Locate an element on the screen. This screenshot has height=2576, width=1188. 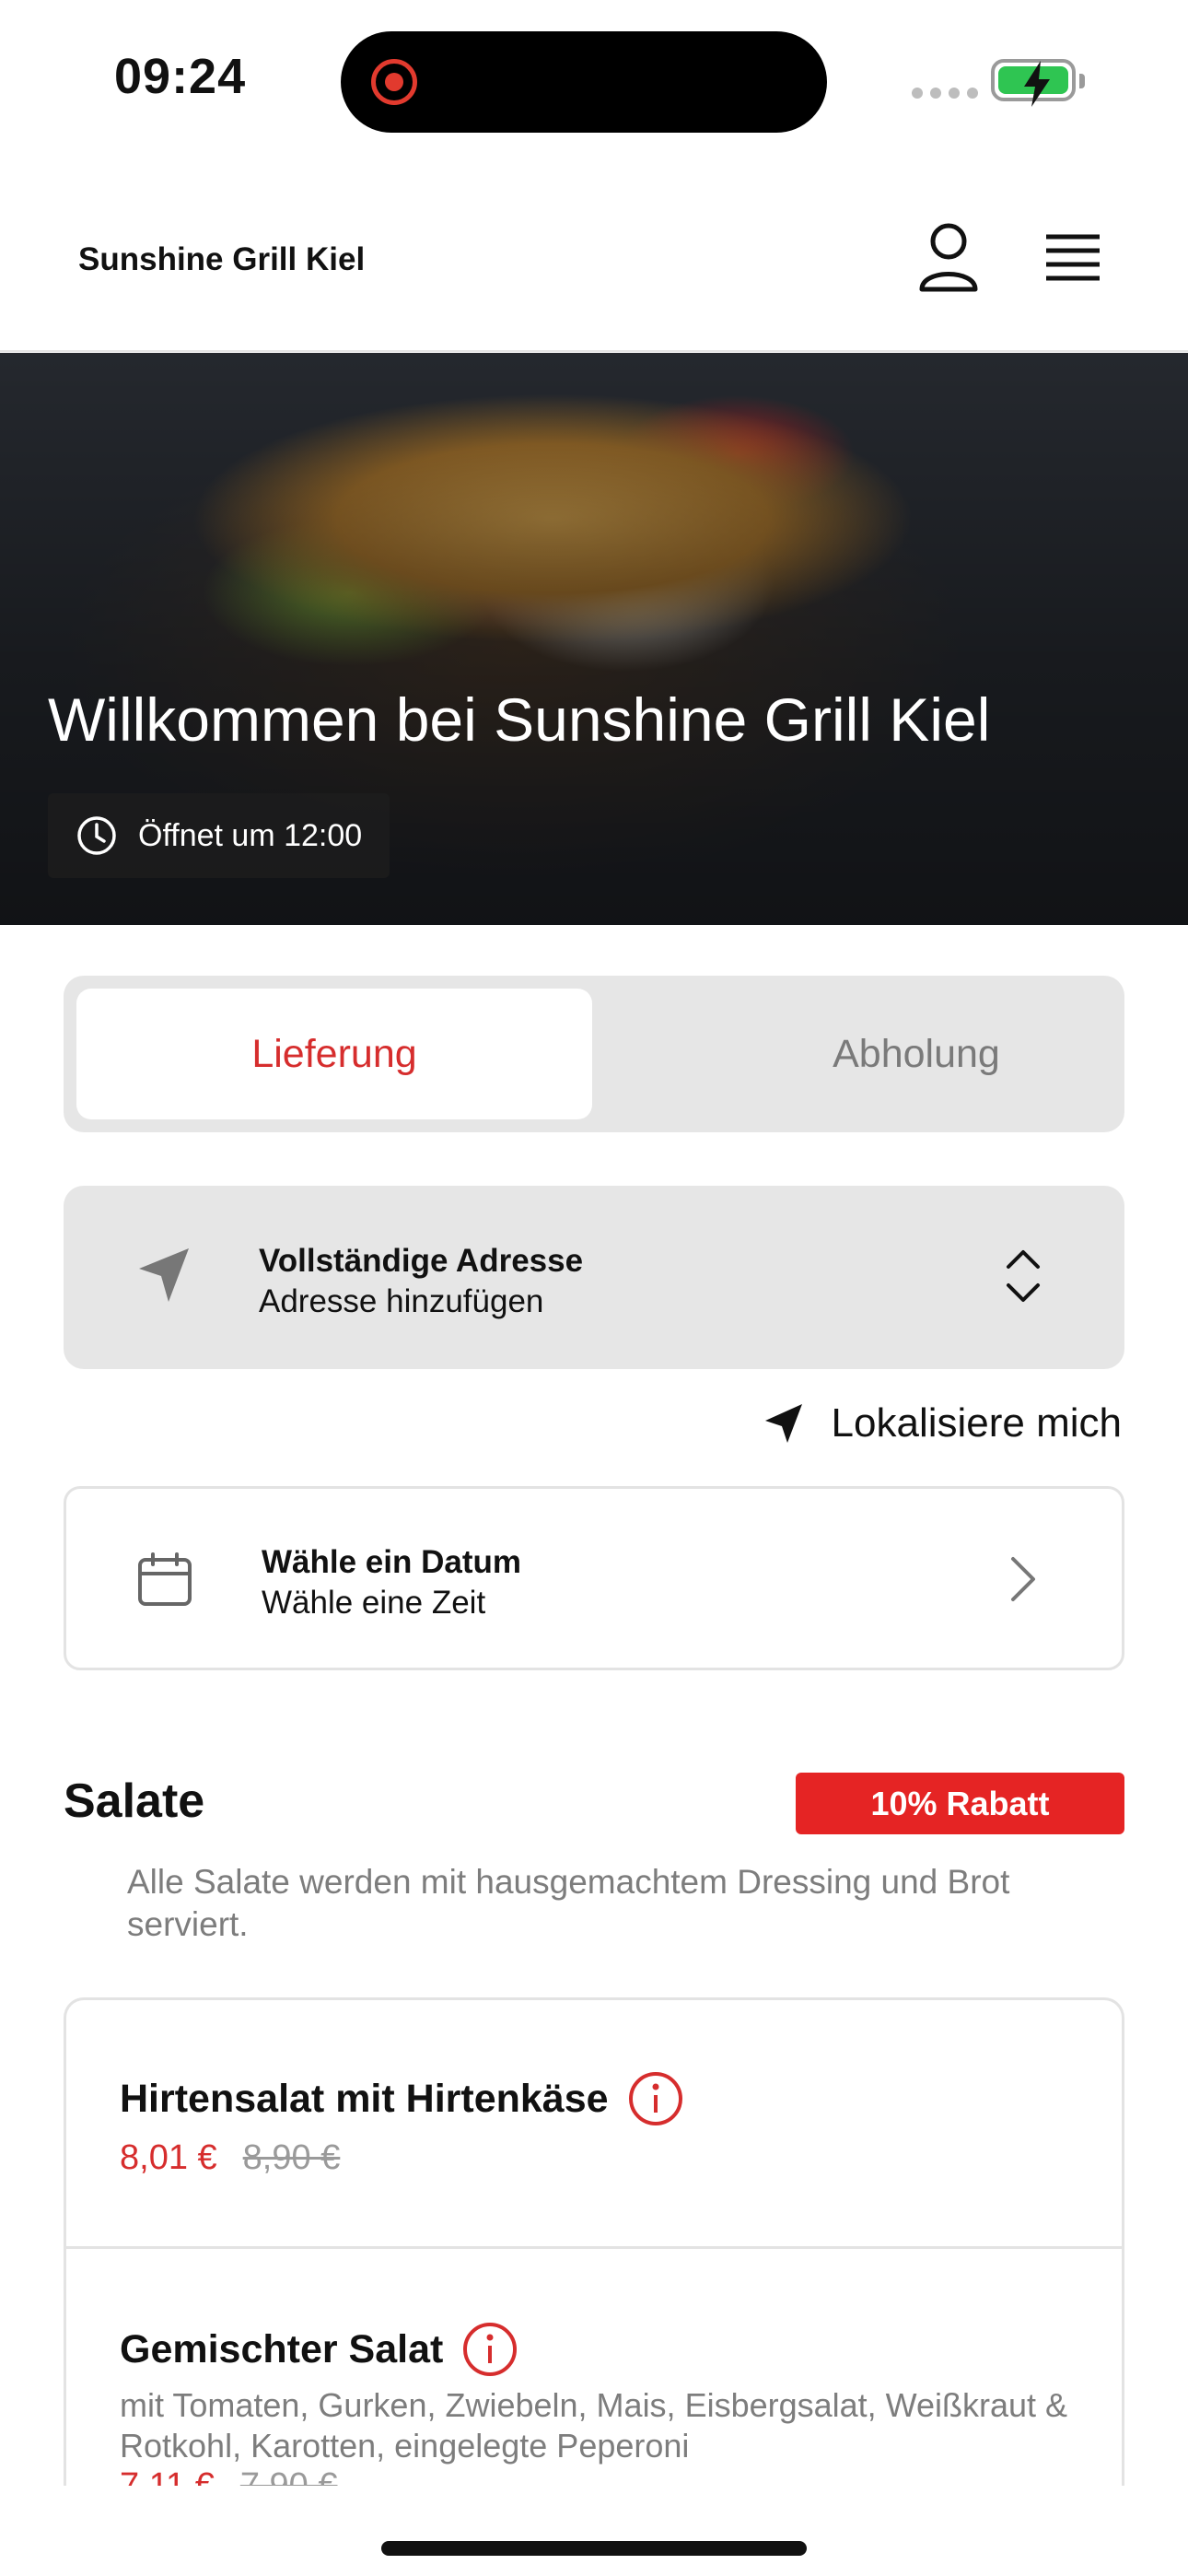
product-name-row: Gemischter Salat is located at coordinates (319, 2349).